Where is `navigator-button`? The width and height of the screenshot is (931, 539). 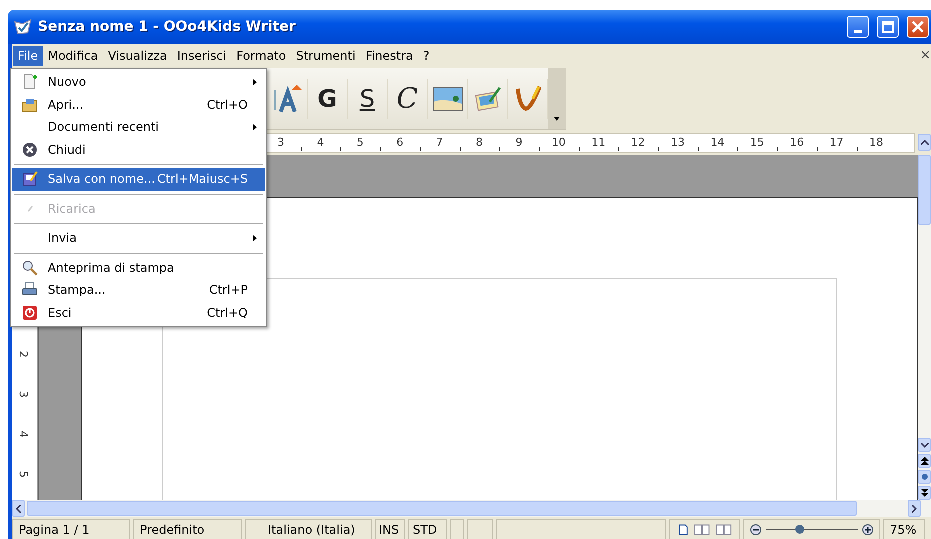
navigator-button is located at coordinates (924, 477).